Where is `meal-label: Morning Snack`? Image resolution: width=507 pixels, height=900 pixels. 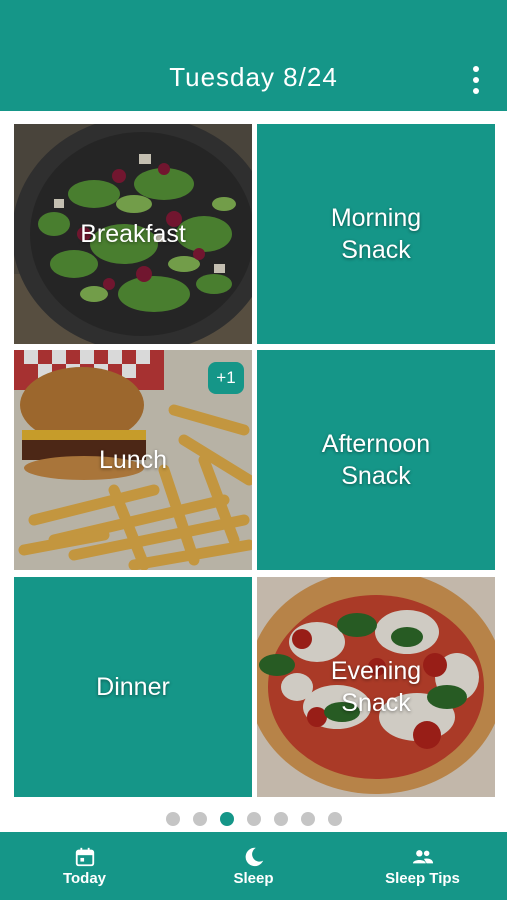
meal-label: Morning Snack is located at coordinates (376, 234).